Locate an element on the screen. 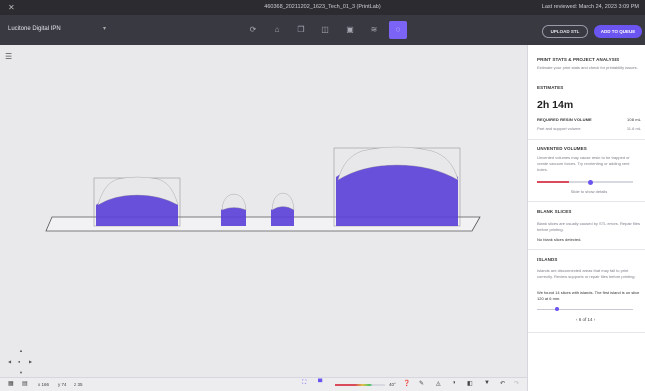  chevron-left-icon: ‹ is located at coordinates (577, 319).